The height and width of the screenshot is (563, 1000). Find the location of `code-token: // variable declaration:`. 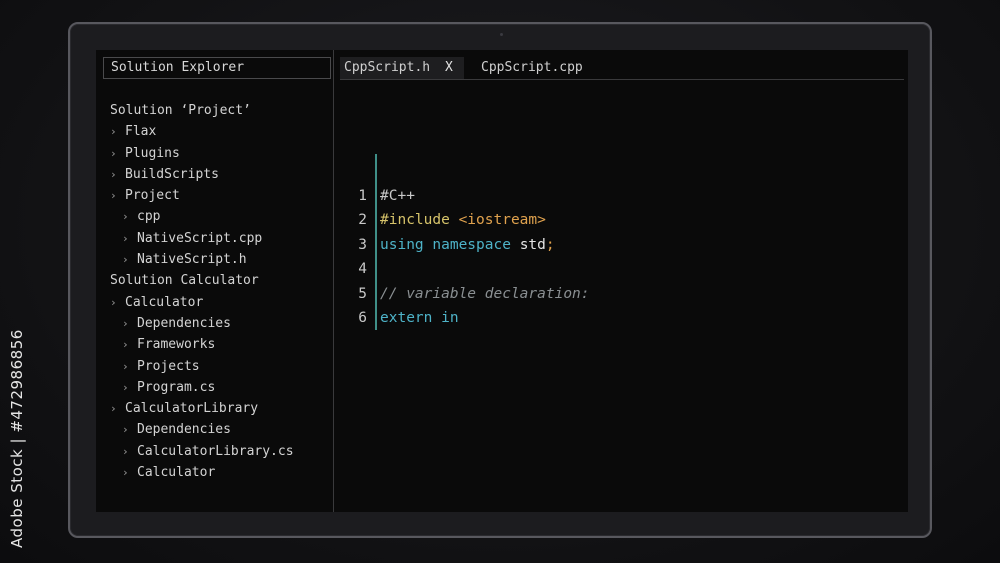

code-token: // variable declaration: is located at coordinates (485, 293).